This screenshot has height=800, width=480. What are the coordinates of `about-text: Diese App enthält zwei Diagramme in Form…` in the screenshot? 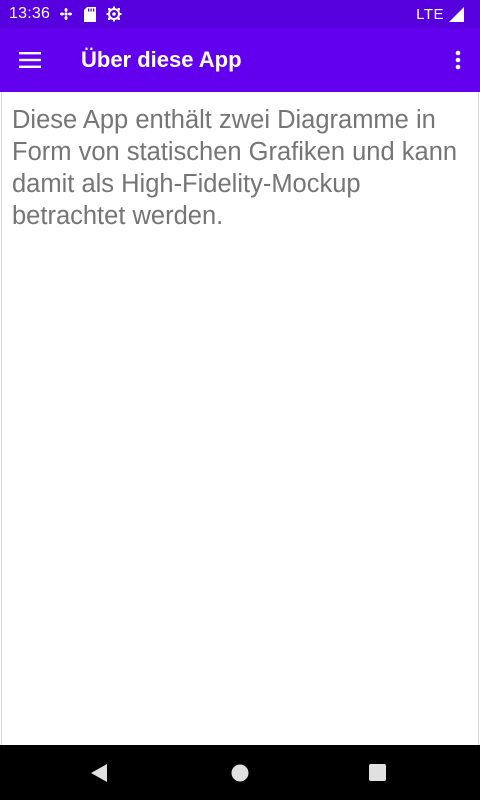 It's located at (235, 168).